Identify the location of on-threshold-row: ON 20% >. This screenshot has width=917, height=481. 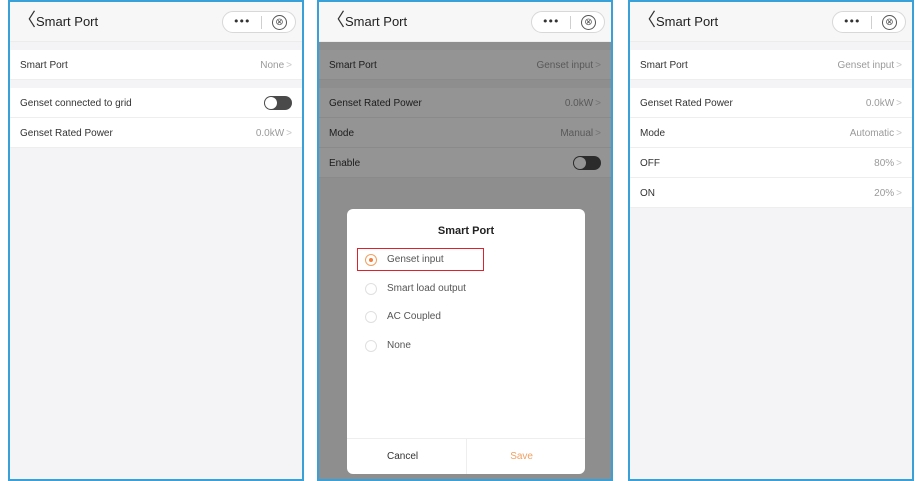
(771, 193).